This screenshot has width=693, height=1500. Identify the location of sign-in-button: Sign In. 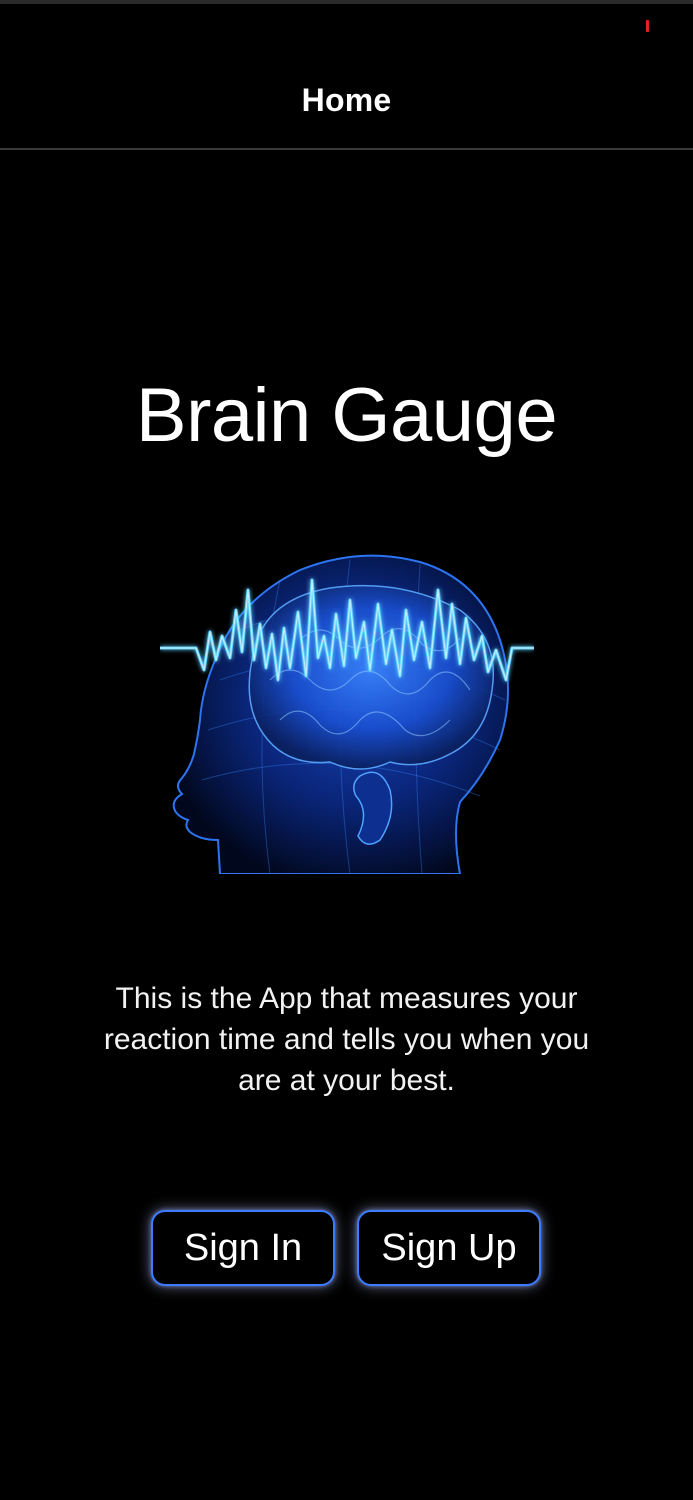
(243, 1248).